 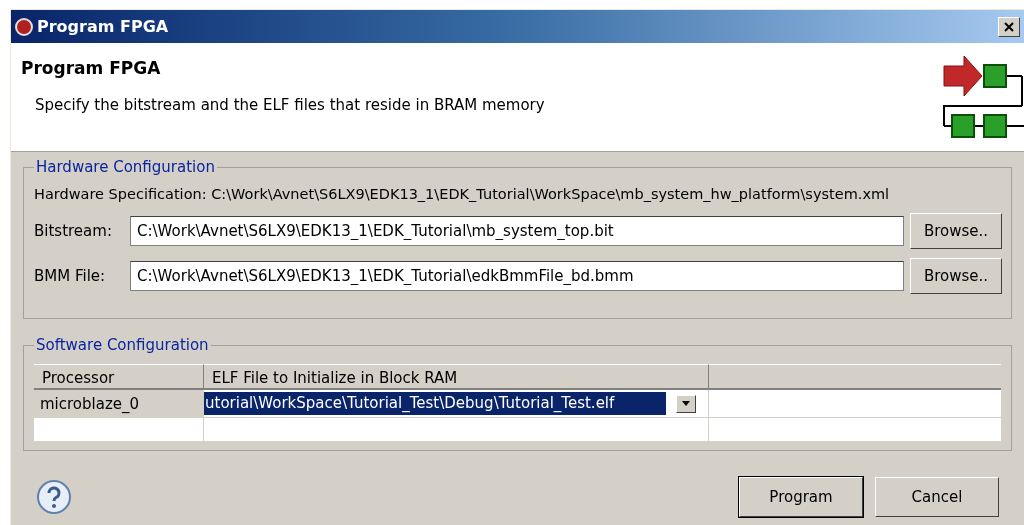 What do you see at coordinates (103, 26) in the screenshot?
I see `window-title: Program FPGA` at bounding box center [103, 26].